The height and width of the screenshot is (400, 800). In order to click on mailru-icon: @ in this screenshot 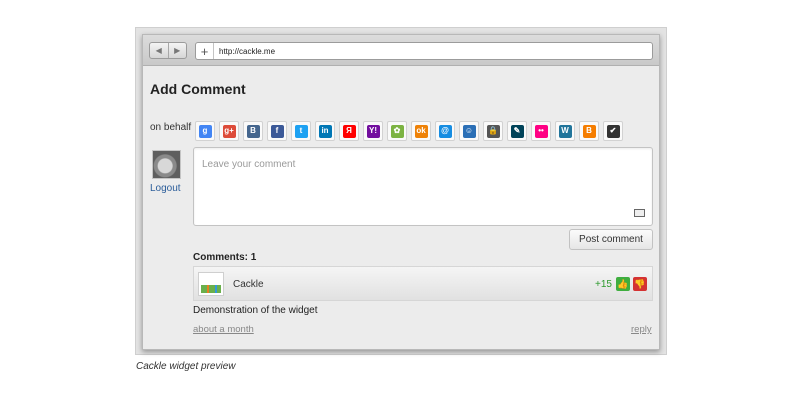, I will do `click(445, 131)`.